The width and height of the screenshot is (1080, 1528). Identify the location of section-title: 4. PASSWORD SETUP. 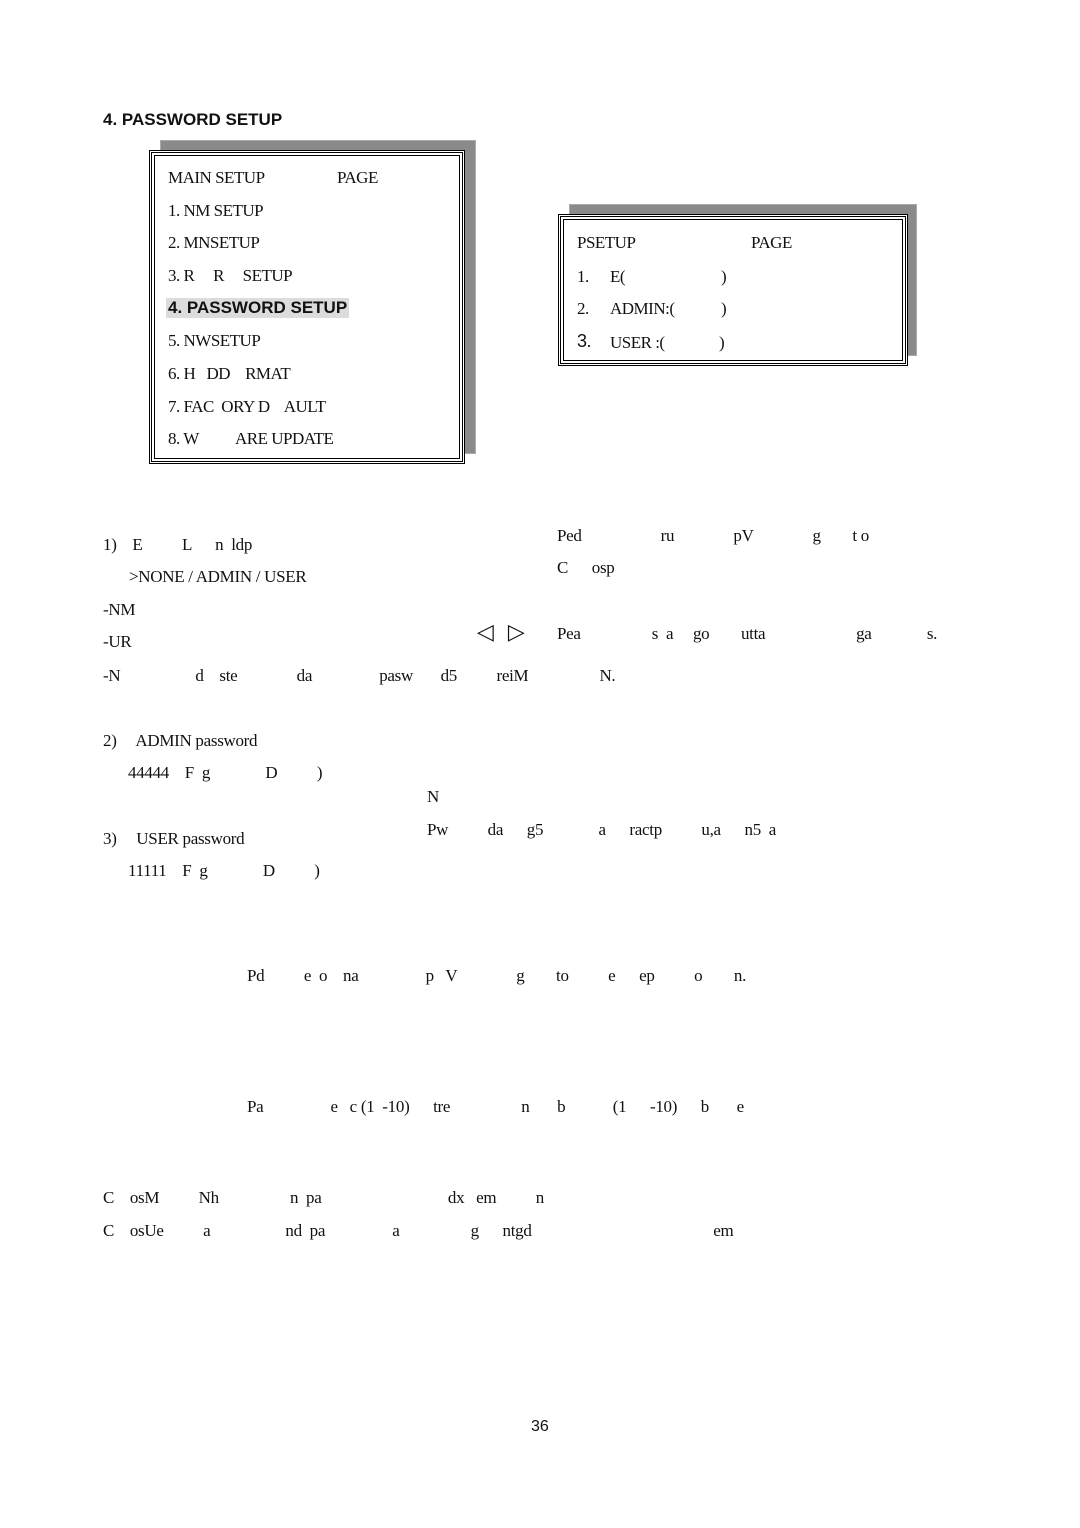
(193, 119).